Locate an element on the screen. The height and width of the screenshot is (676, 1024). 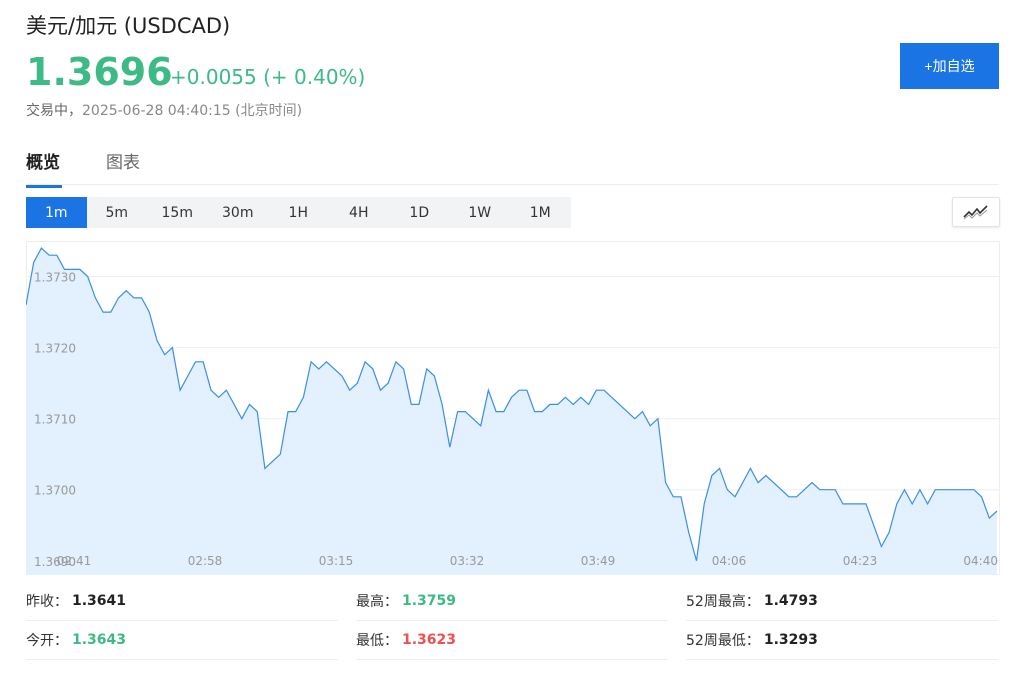
y-tick-label: 1.3700 is located at coordinates (55, 491).